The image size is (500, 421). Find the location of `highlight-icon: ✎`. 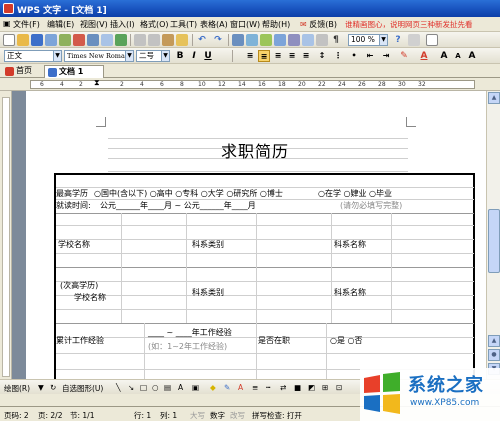

highlight-icon: ✎ is located at coordinates (404, 56).